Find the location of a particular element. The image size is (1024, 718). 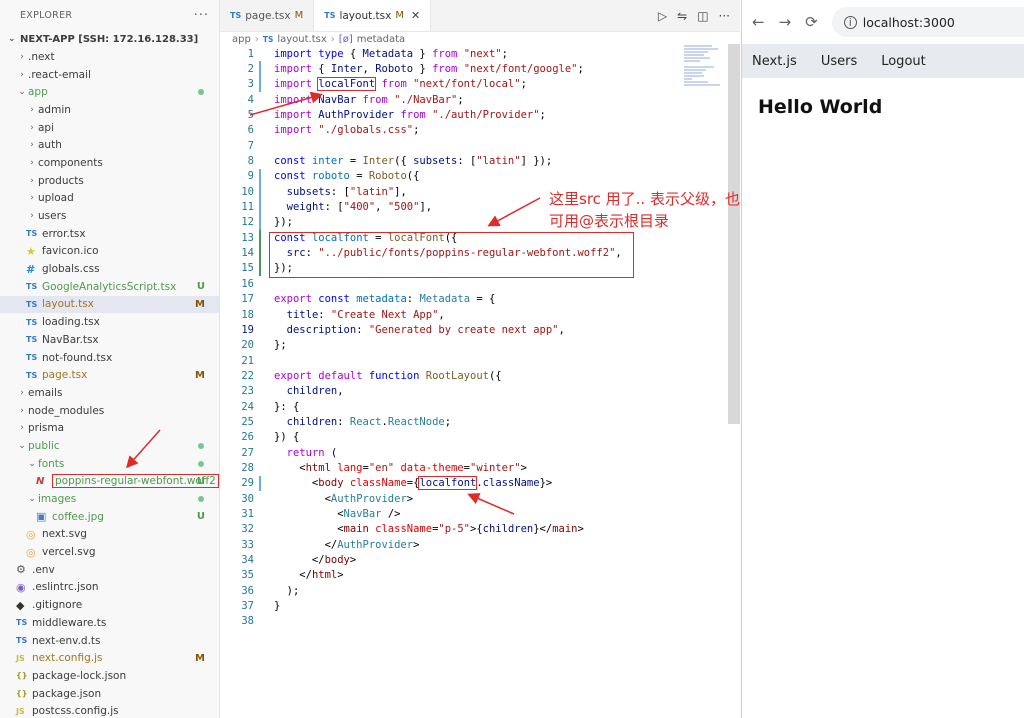

tree-folder: › upload is located at coordinates (109, 199).